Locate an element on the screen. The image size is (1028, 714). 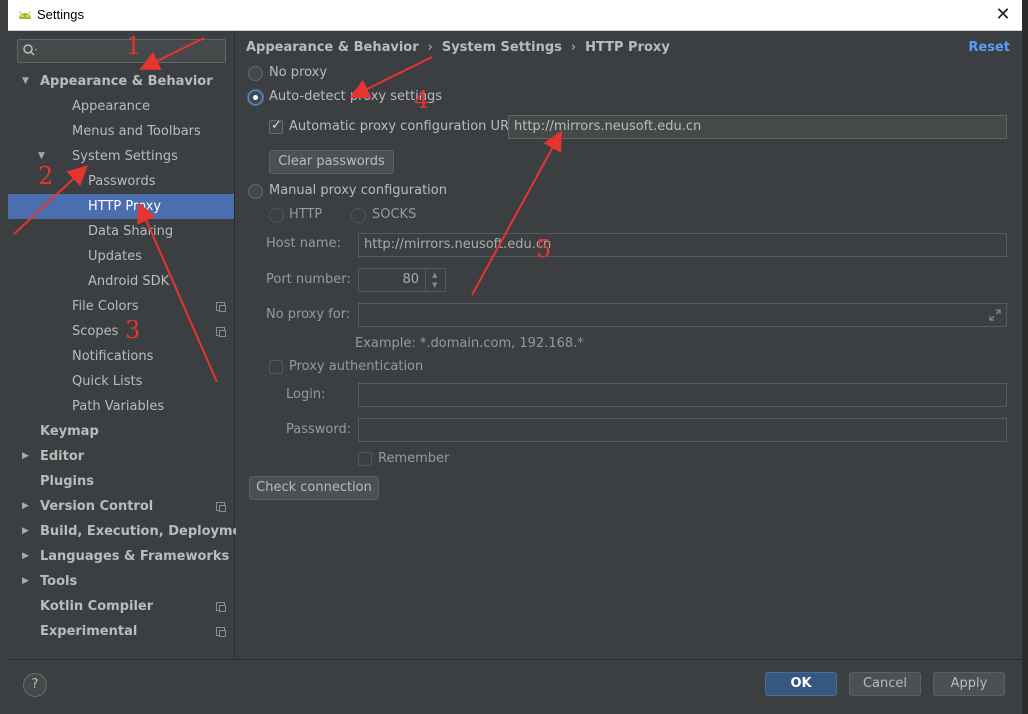
sidebar-item-experimental: Experimental is located at coordinates (121, 631).